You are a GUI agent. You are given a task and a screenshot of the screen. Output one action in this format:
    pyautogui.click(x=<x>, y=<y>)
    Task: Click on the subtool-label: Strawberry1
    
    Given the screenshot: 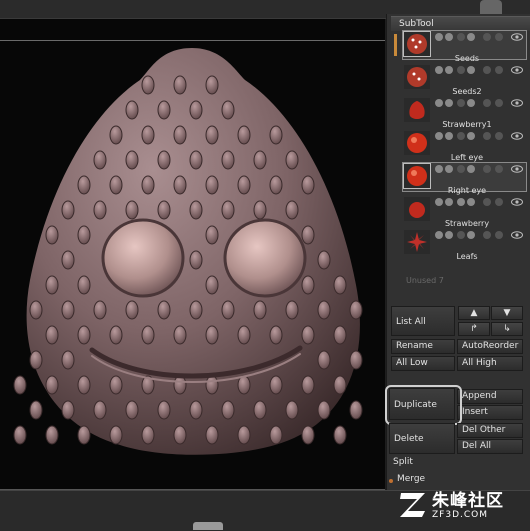 What is the action you would take?
    pyautogui.click(x=467, y=124)
    